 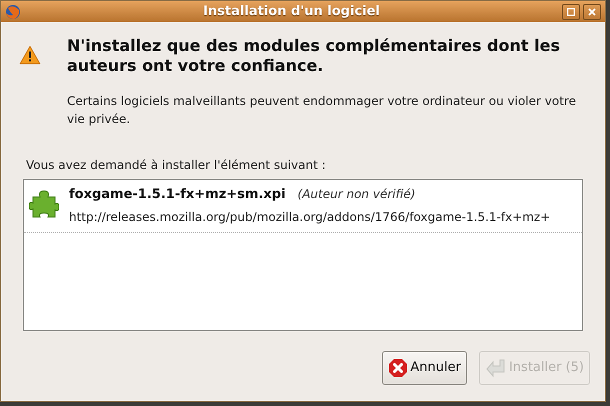 I want to click on app-logo-icon, so click(x=13, y=12).